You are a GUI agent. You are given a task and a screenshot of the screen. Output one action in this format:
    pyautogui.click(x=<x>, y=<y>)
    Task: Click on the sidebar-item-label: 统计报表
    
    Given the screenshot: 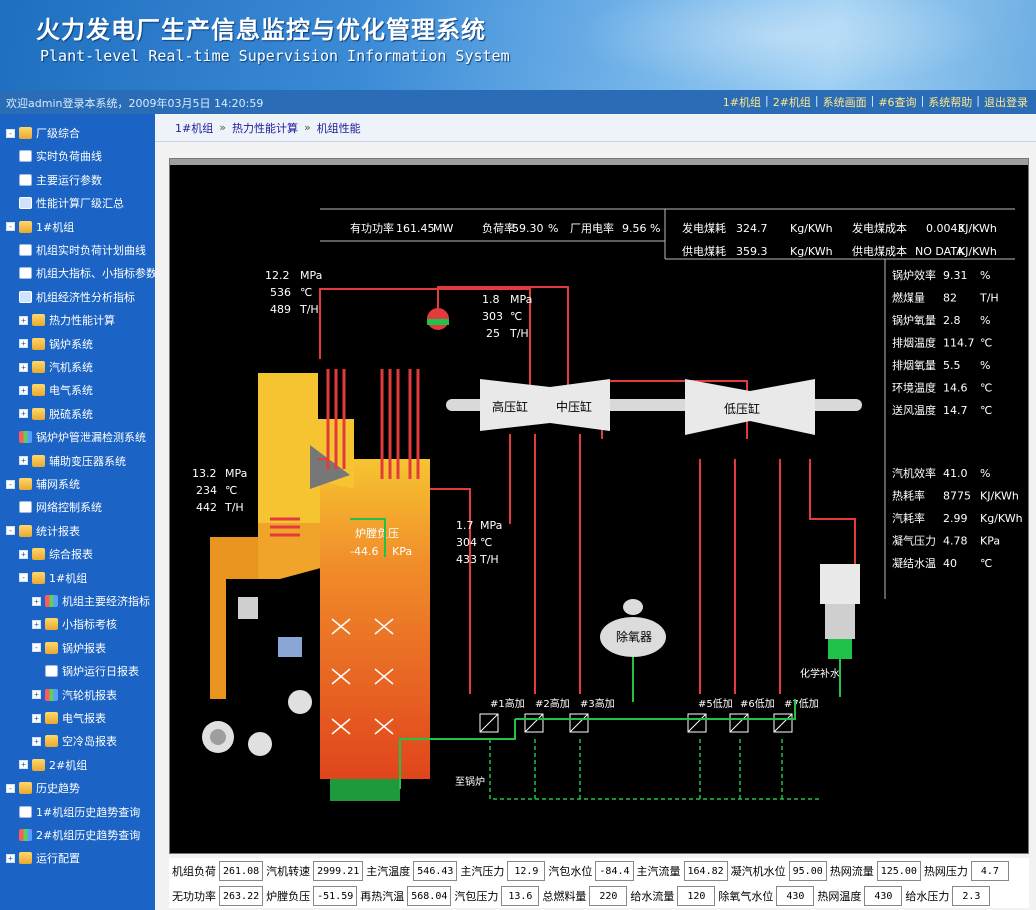 What is the action you would take?
    pyautogui.click(x=58, y=531)
    